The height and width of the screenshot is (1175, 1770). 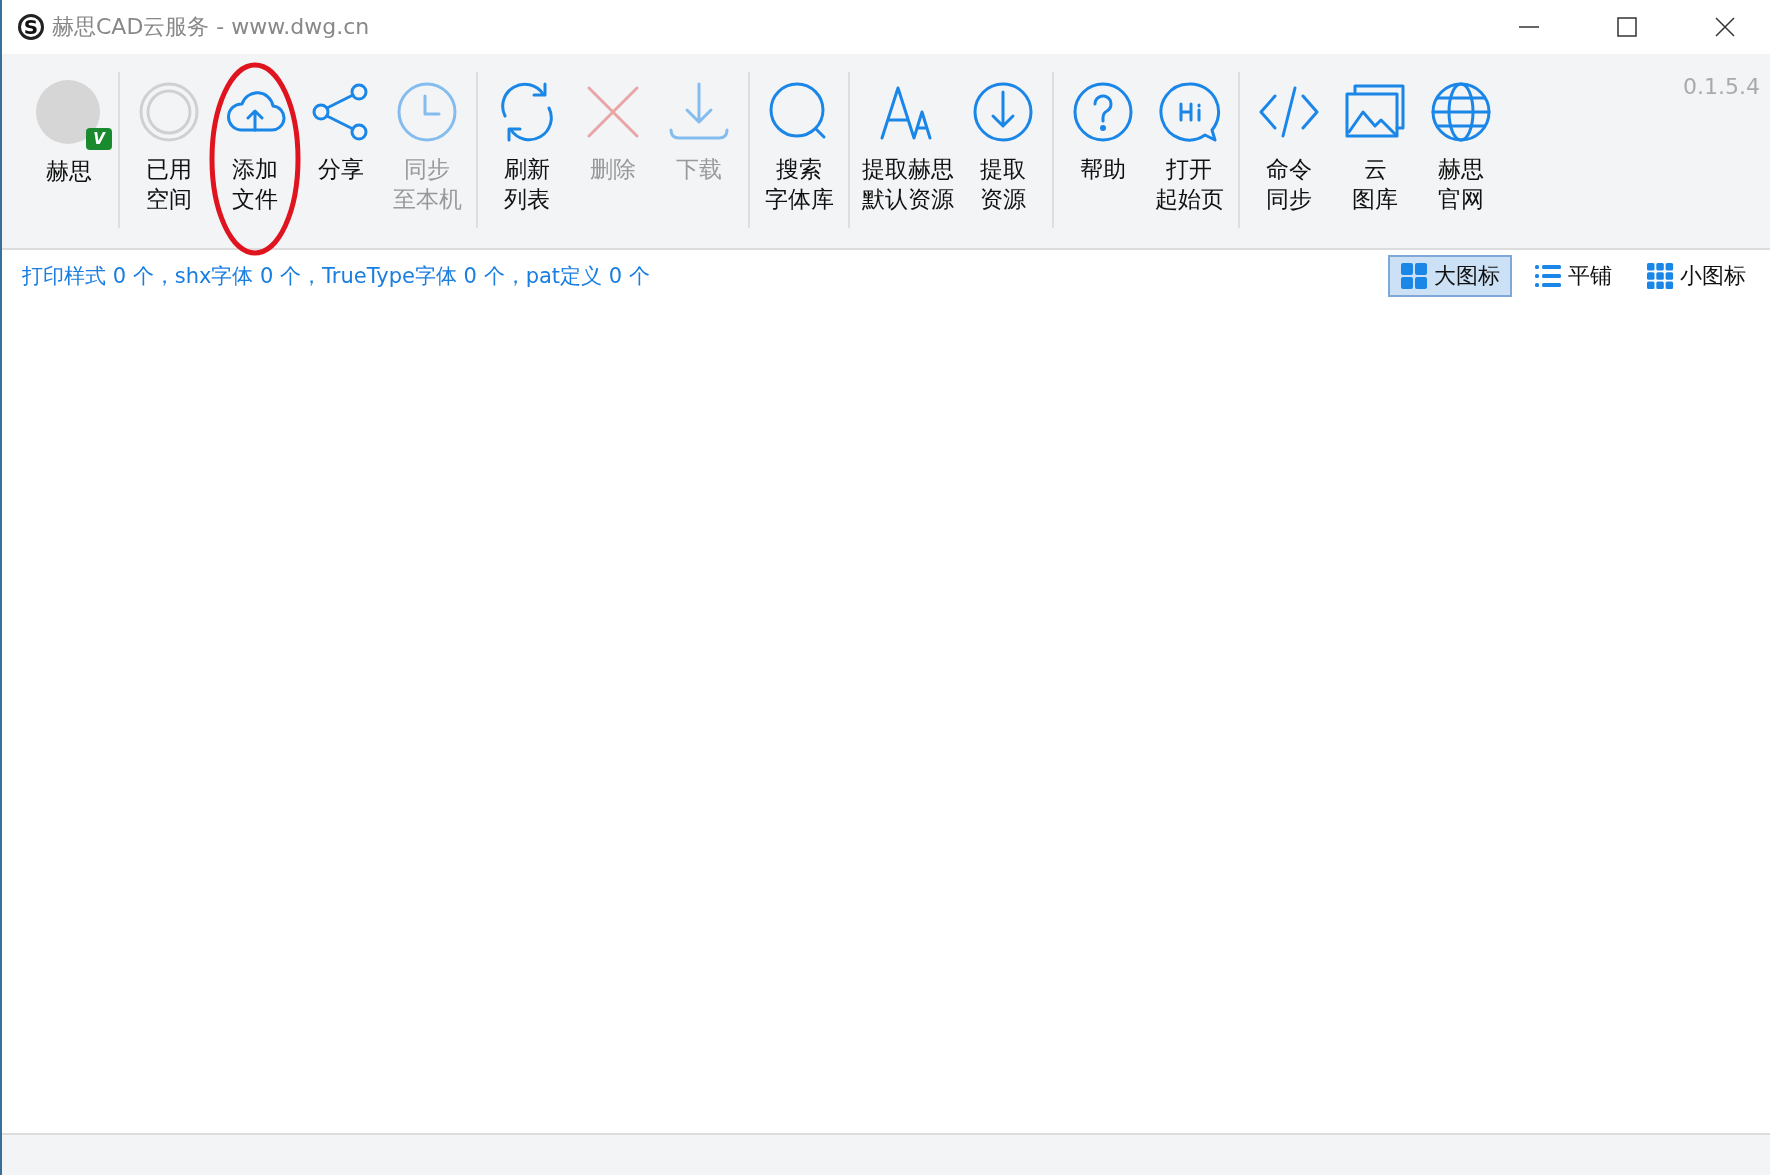 I want to click on download-circle-icon, so click(x=1003, y=112).